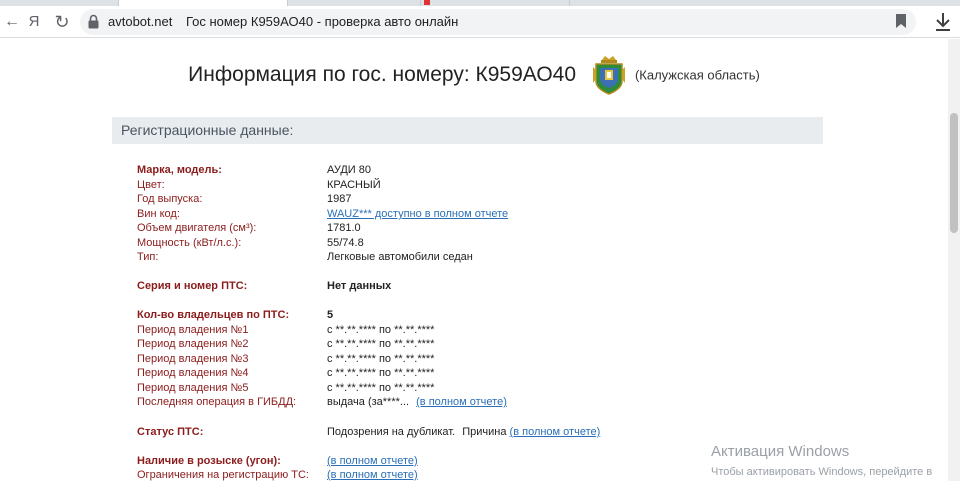  What do you see at coordinates (697, 75) in the screenshot?
I see `region-name: (Калужская область)` at bounding box center [697, 75].